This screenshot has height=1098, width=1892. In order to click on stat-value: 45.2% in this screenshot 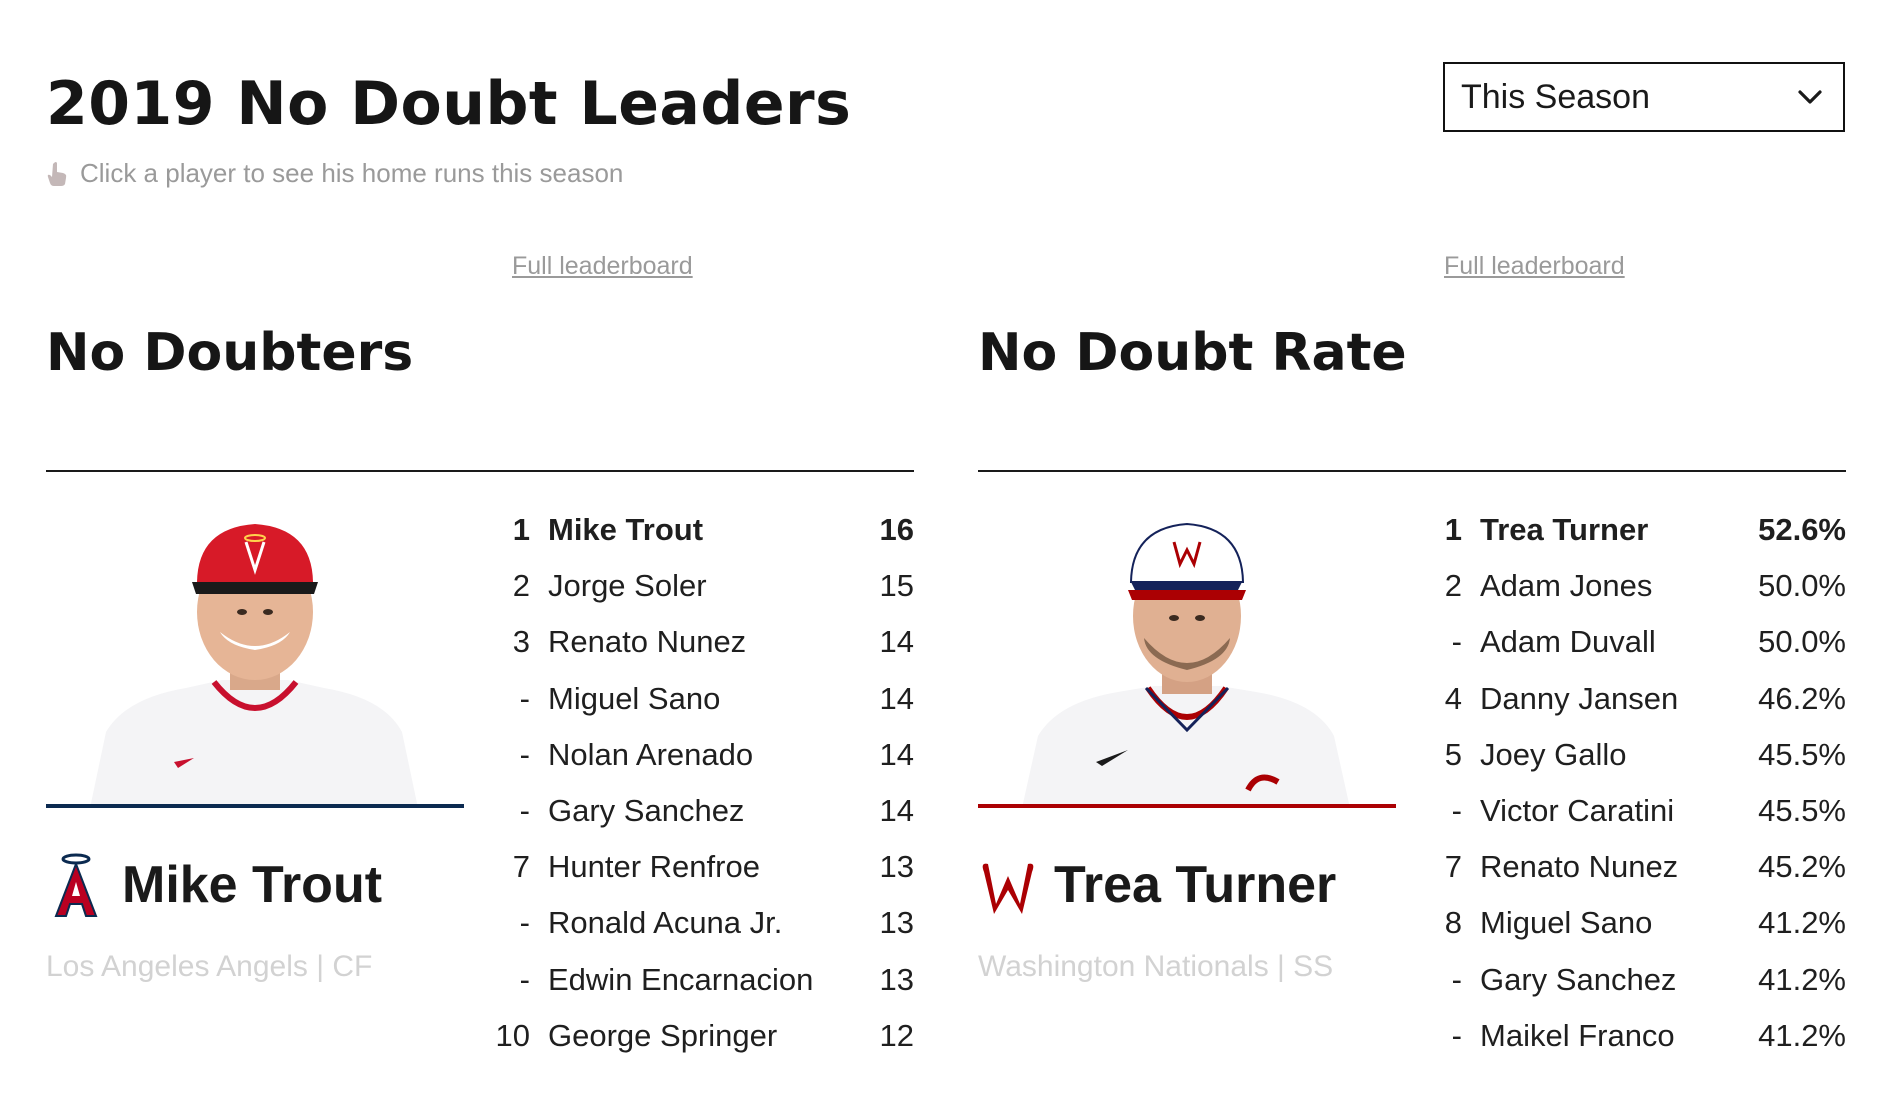, I will do `click(1802, 867)`.